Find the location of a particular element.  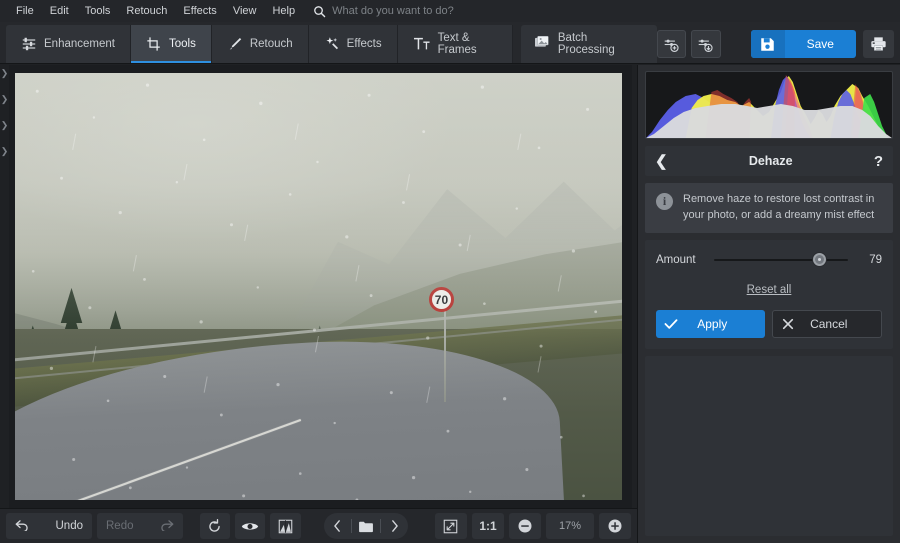

reset-all-link: Reset all is located at coordinates (769, 290).